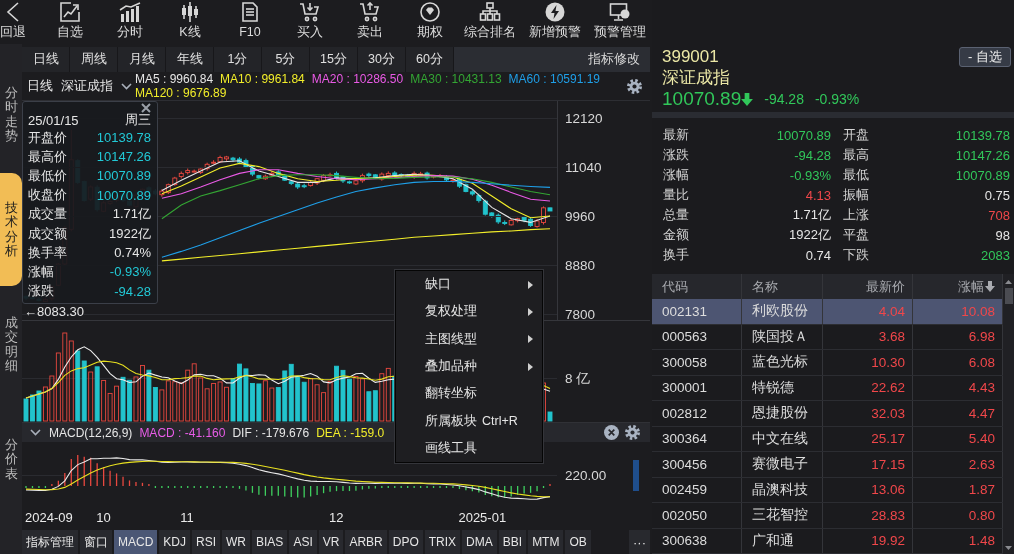 This screenshot has height=554, width=1014. What do you see at coordinates (827, 490) in the screenshot?
I see `table-row: 002459 晶澳科技 13.06 1.87` at bounding box center [827, 490].